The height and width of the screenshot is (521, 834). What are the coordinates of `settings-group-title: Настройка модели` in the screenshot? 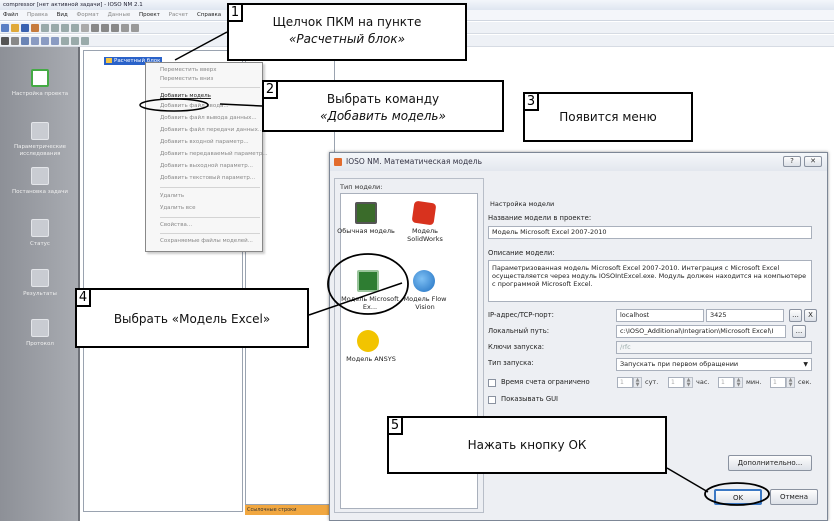 It's located at (522, 204).